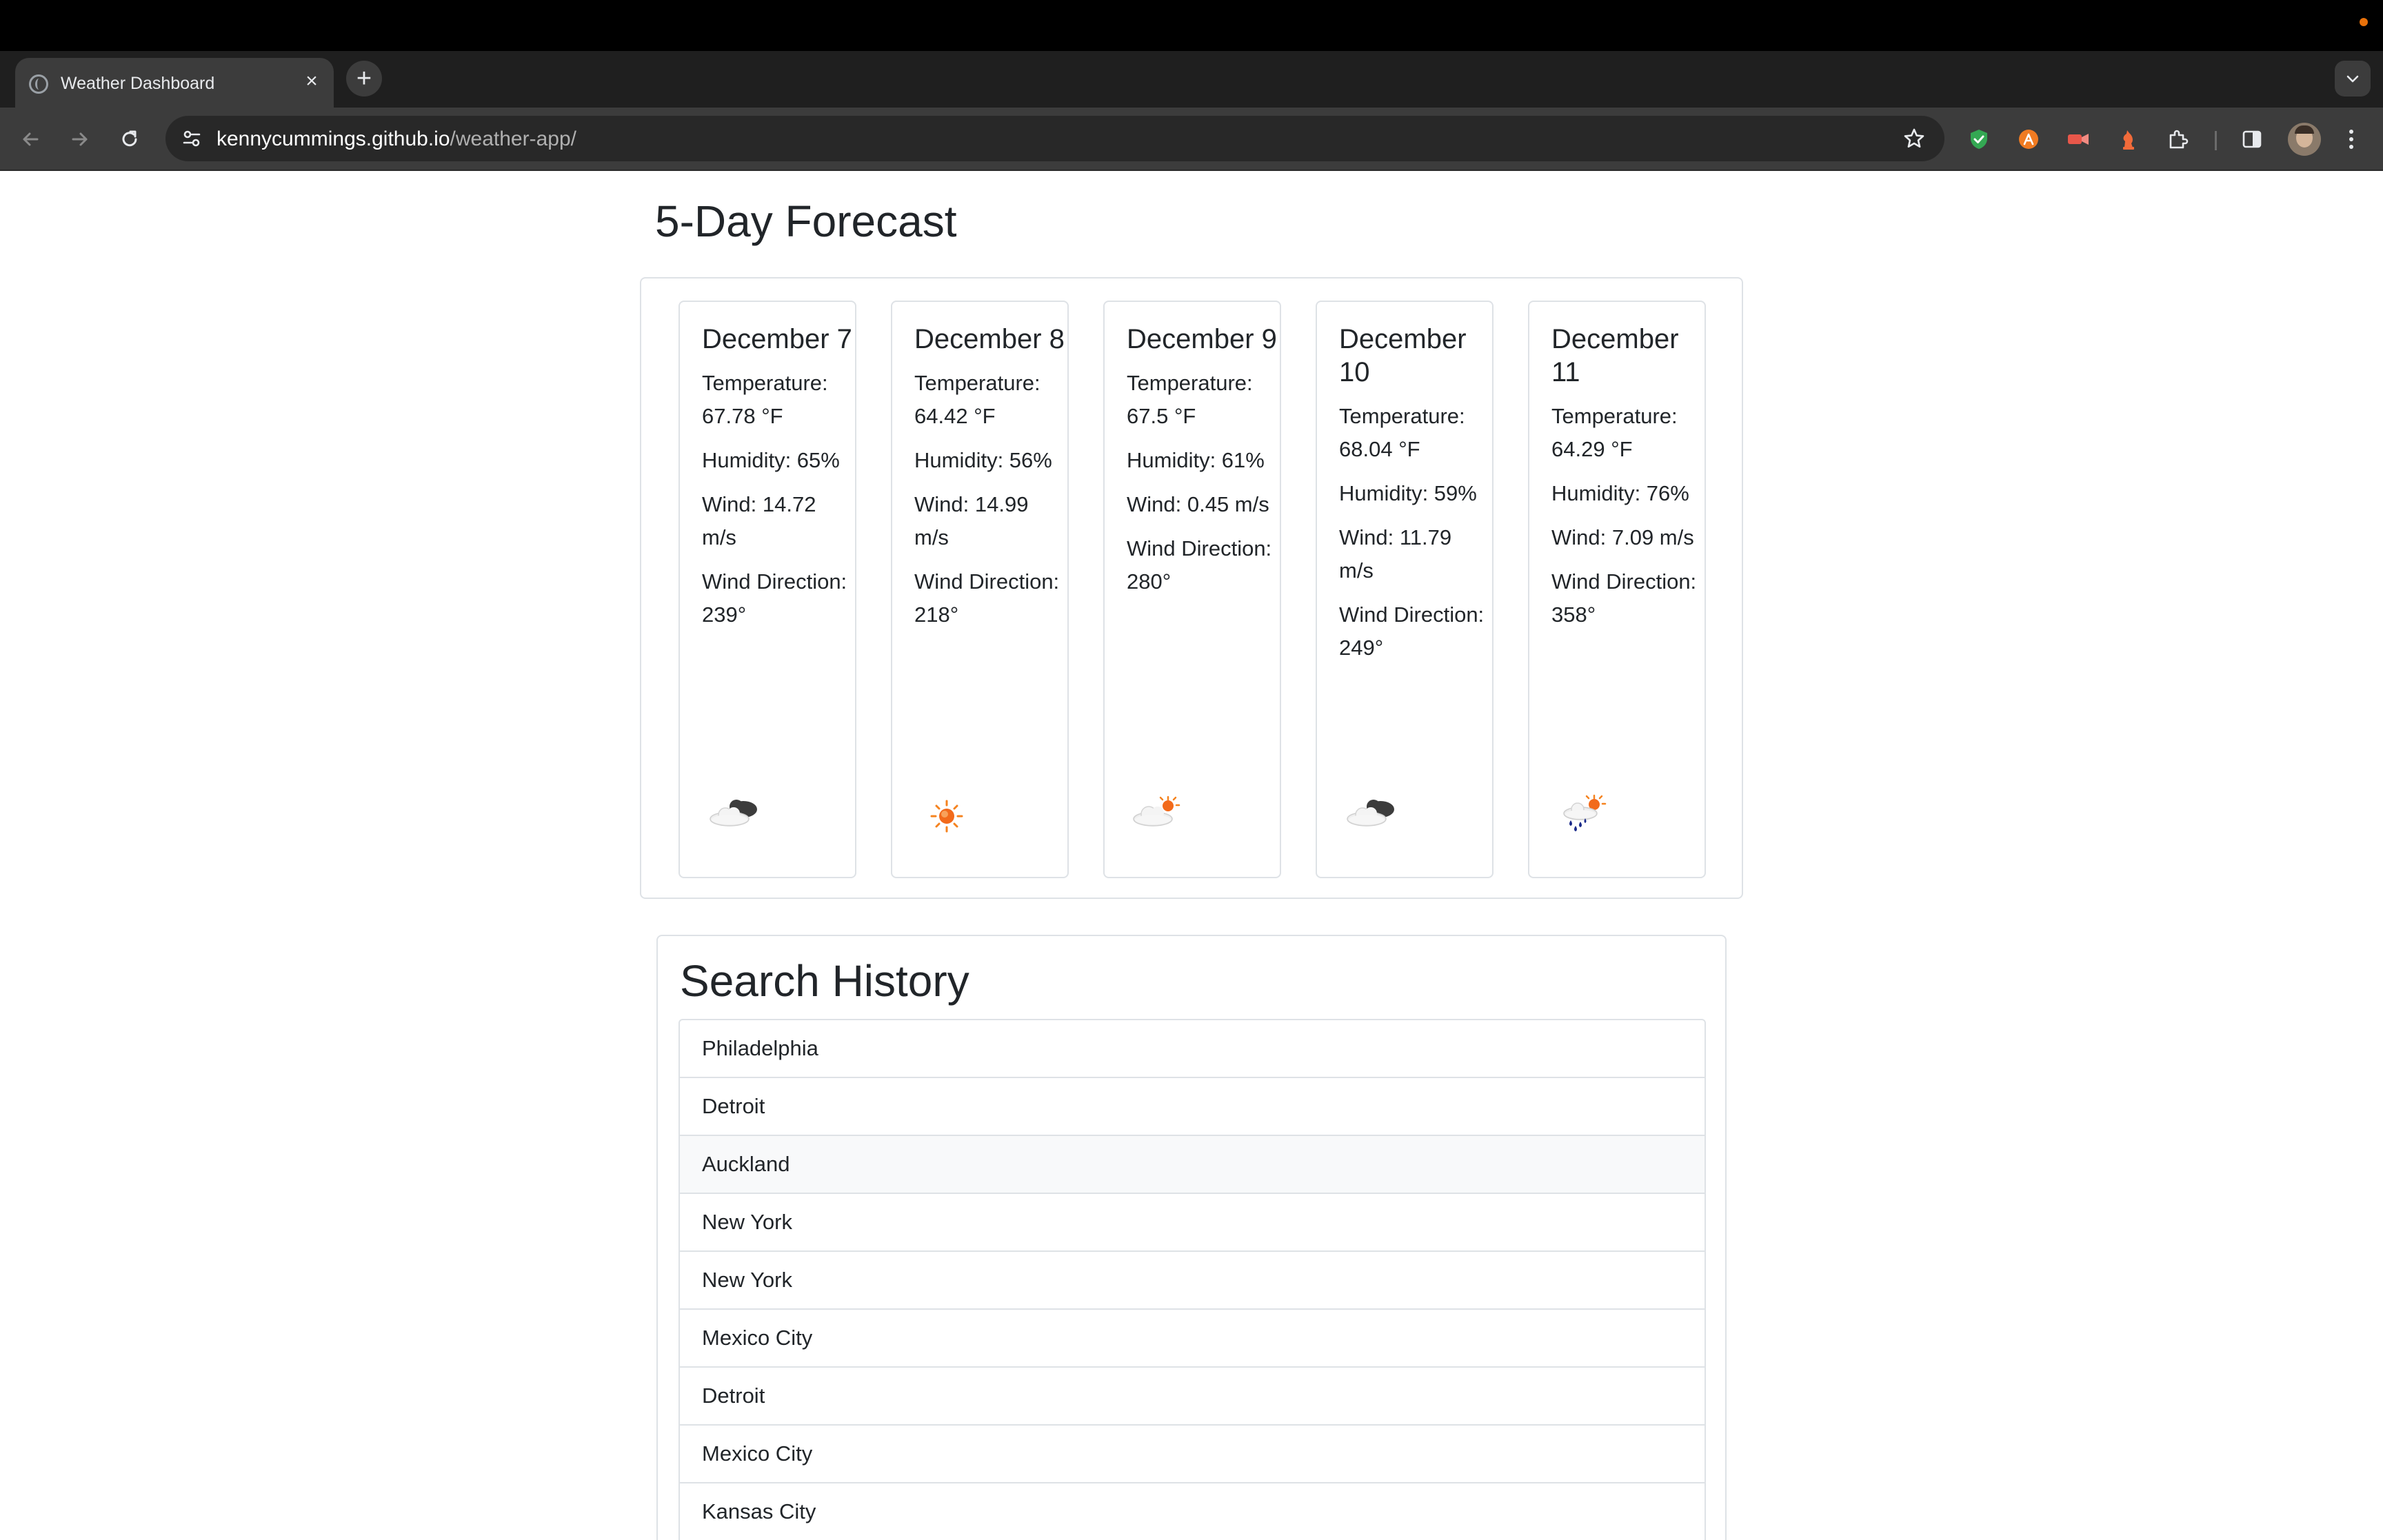 The width and height of the screenshot is (2383, 1540). What do you see at coordinates (364, 79) in the screenshot?
I see `new-tab-button: +` at bounding box center [364, 79].